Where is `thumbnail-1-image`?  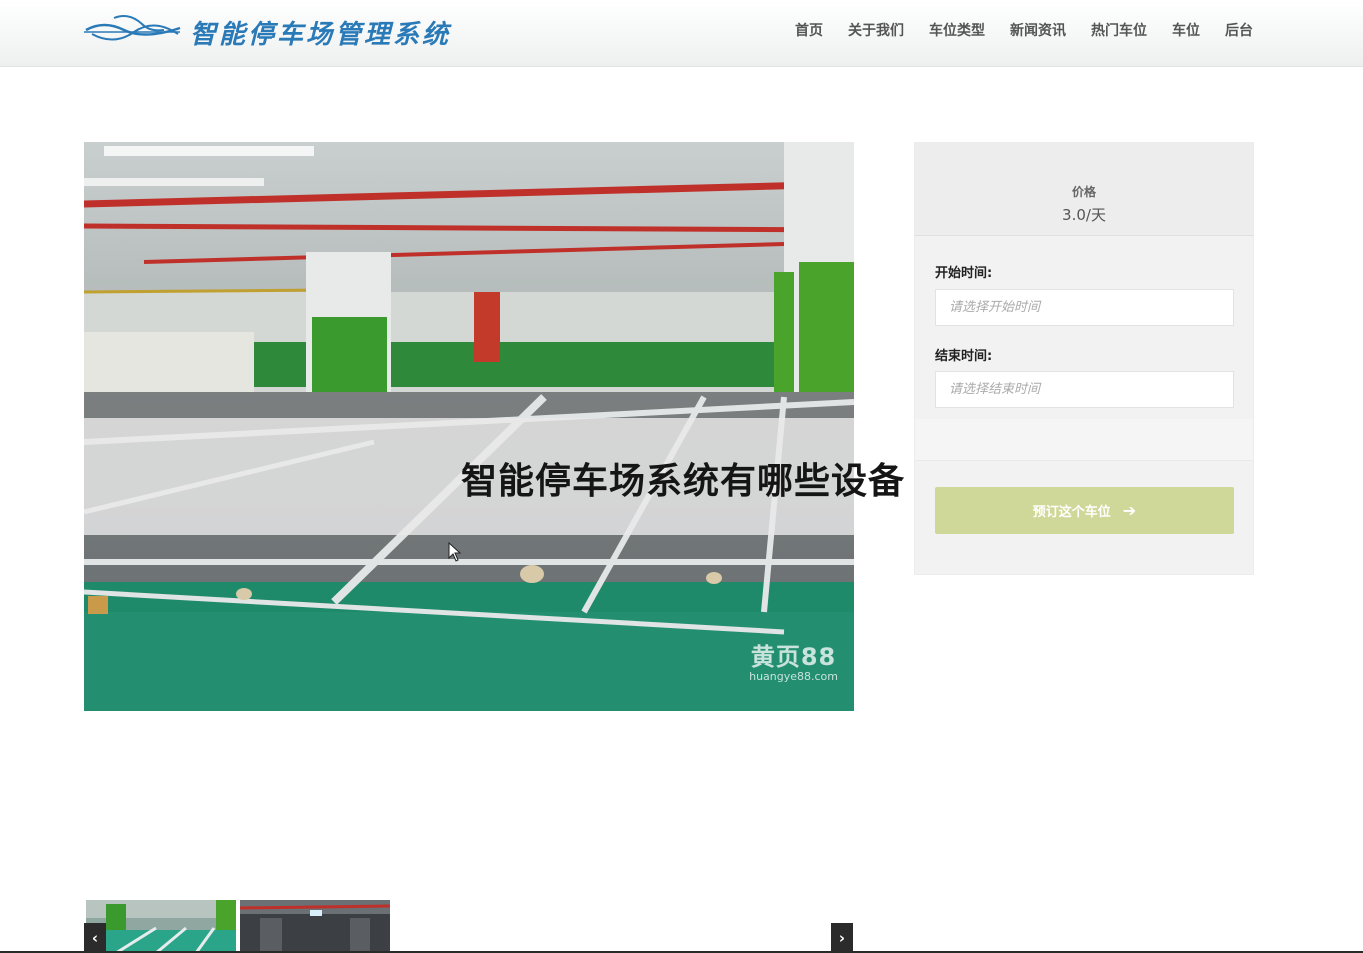
thumbnail-1-image is located at coordinates (161, 926).